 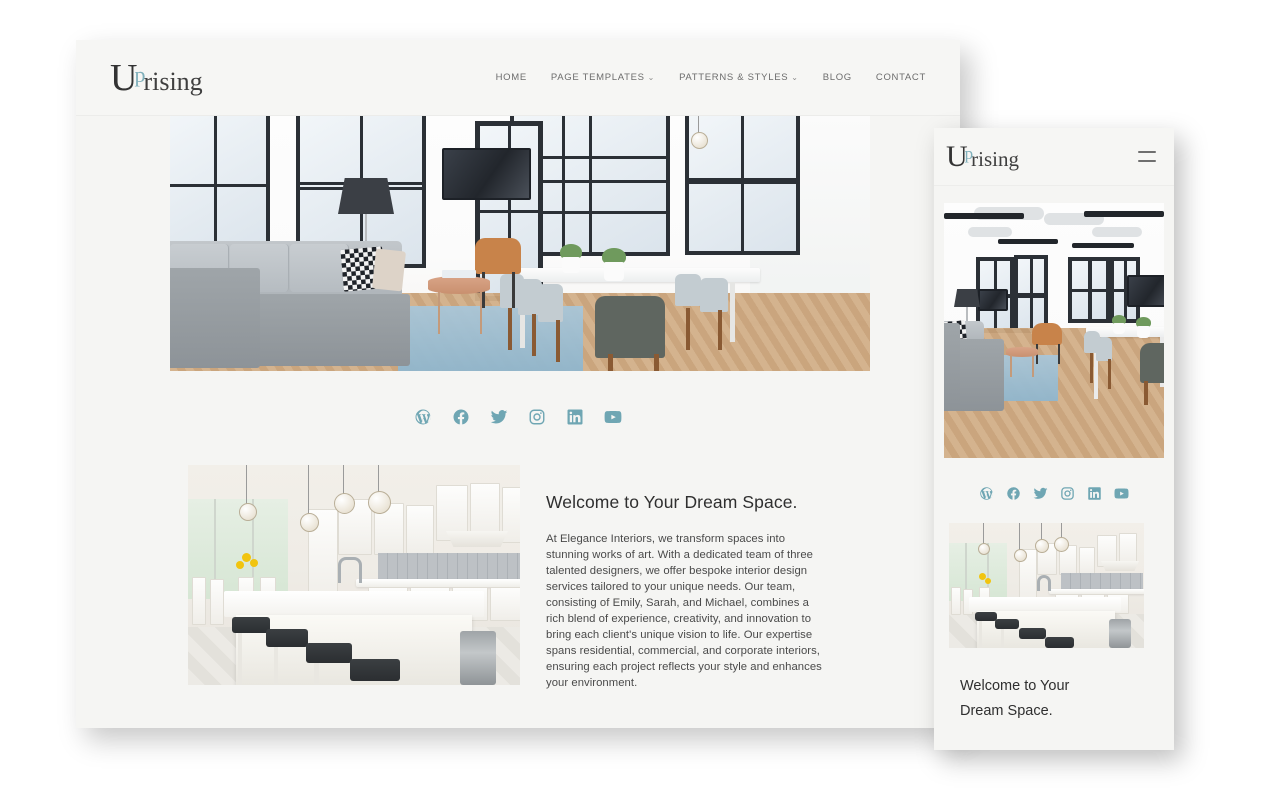 I want to click on mobile-hero-image-loft-interior, so click(x=1054, y=330).